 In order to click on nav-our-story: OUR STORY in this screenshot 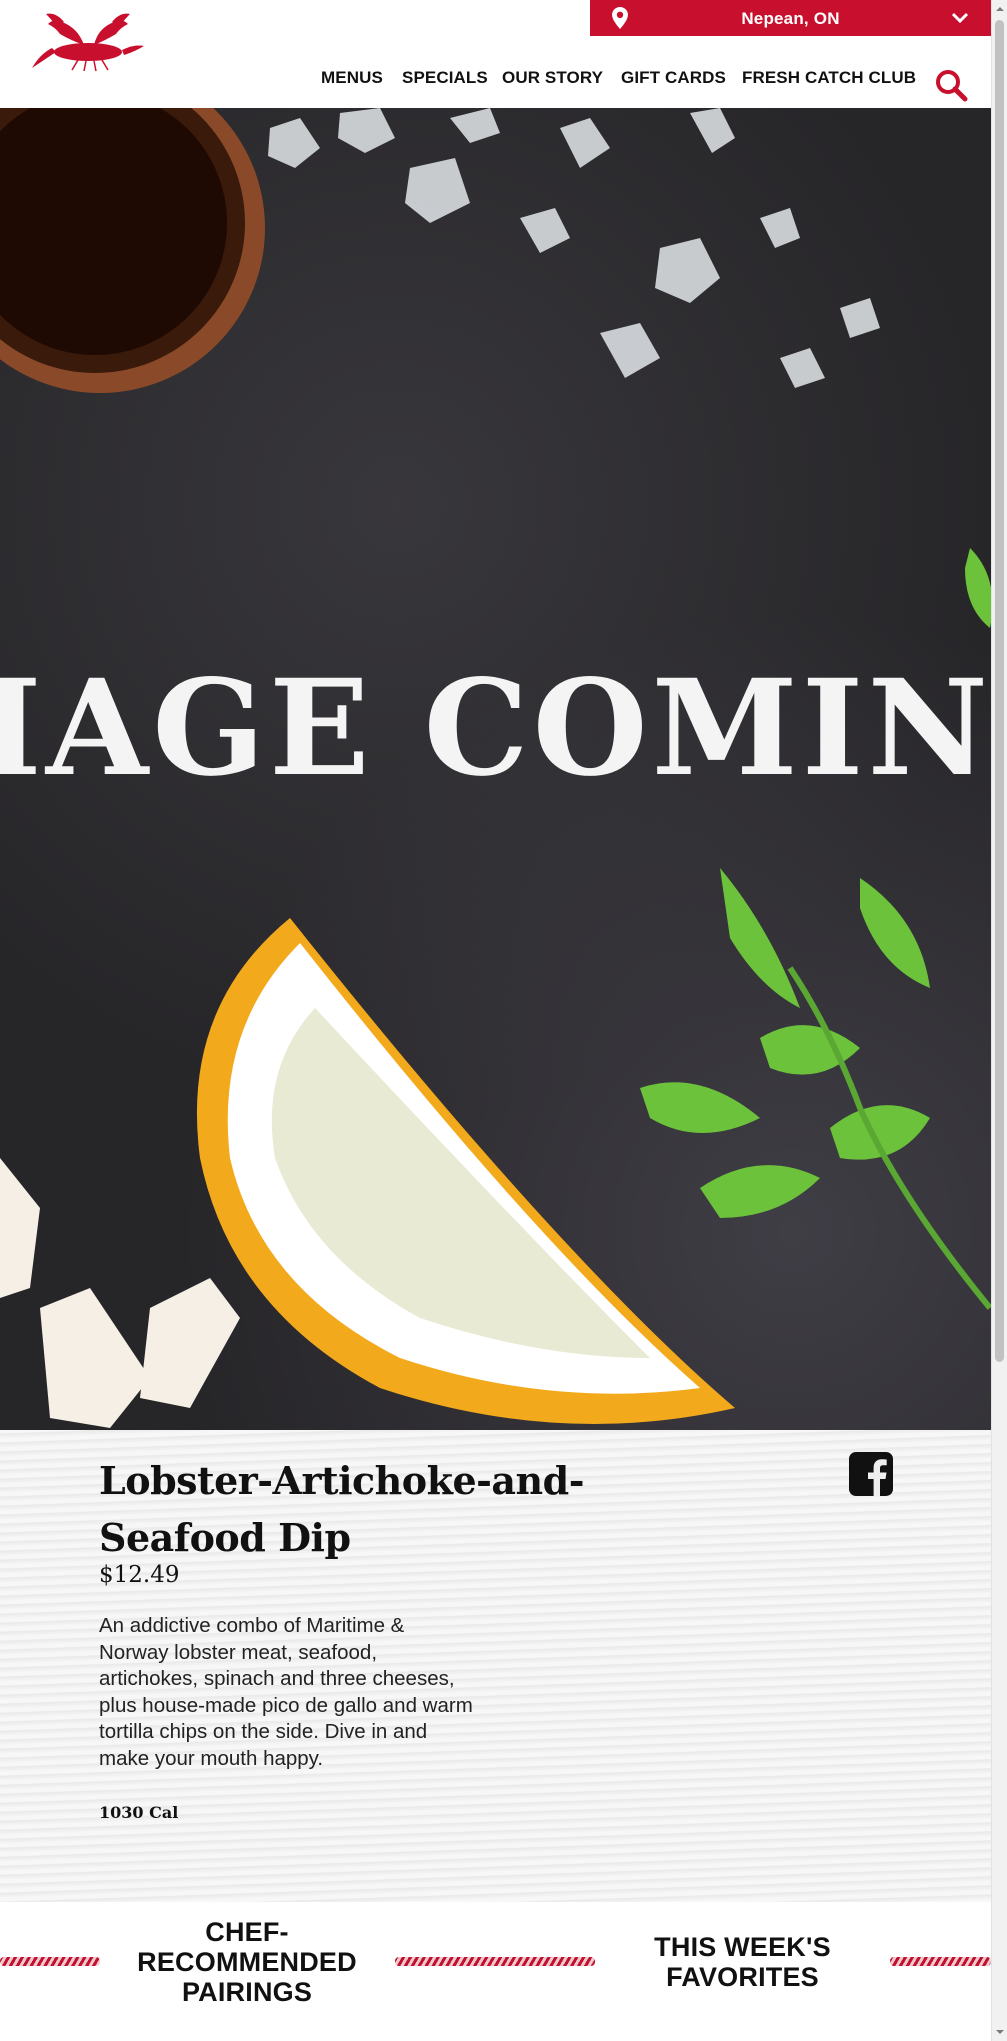, I will do `click(552, 78)`.